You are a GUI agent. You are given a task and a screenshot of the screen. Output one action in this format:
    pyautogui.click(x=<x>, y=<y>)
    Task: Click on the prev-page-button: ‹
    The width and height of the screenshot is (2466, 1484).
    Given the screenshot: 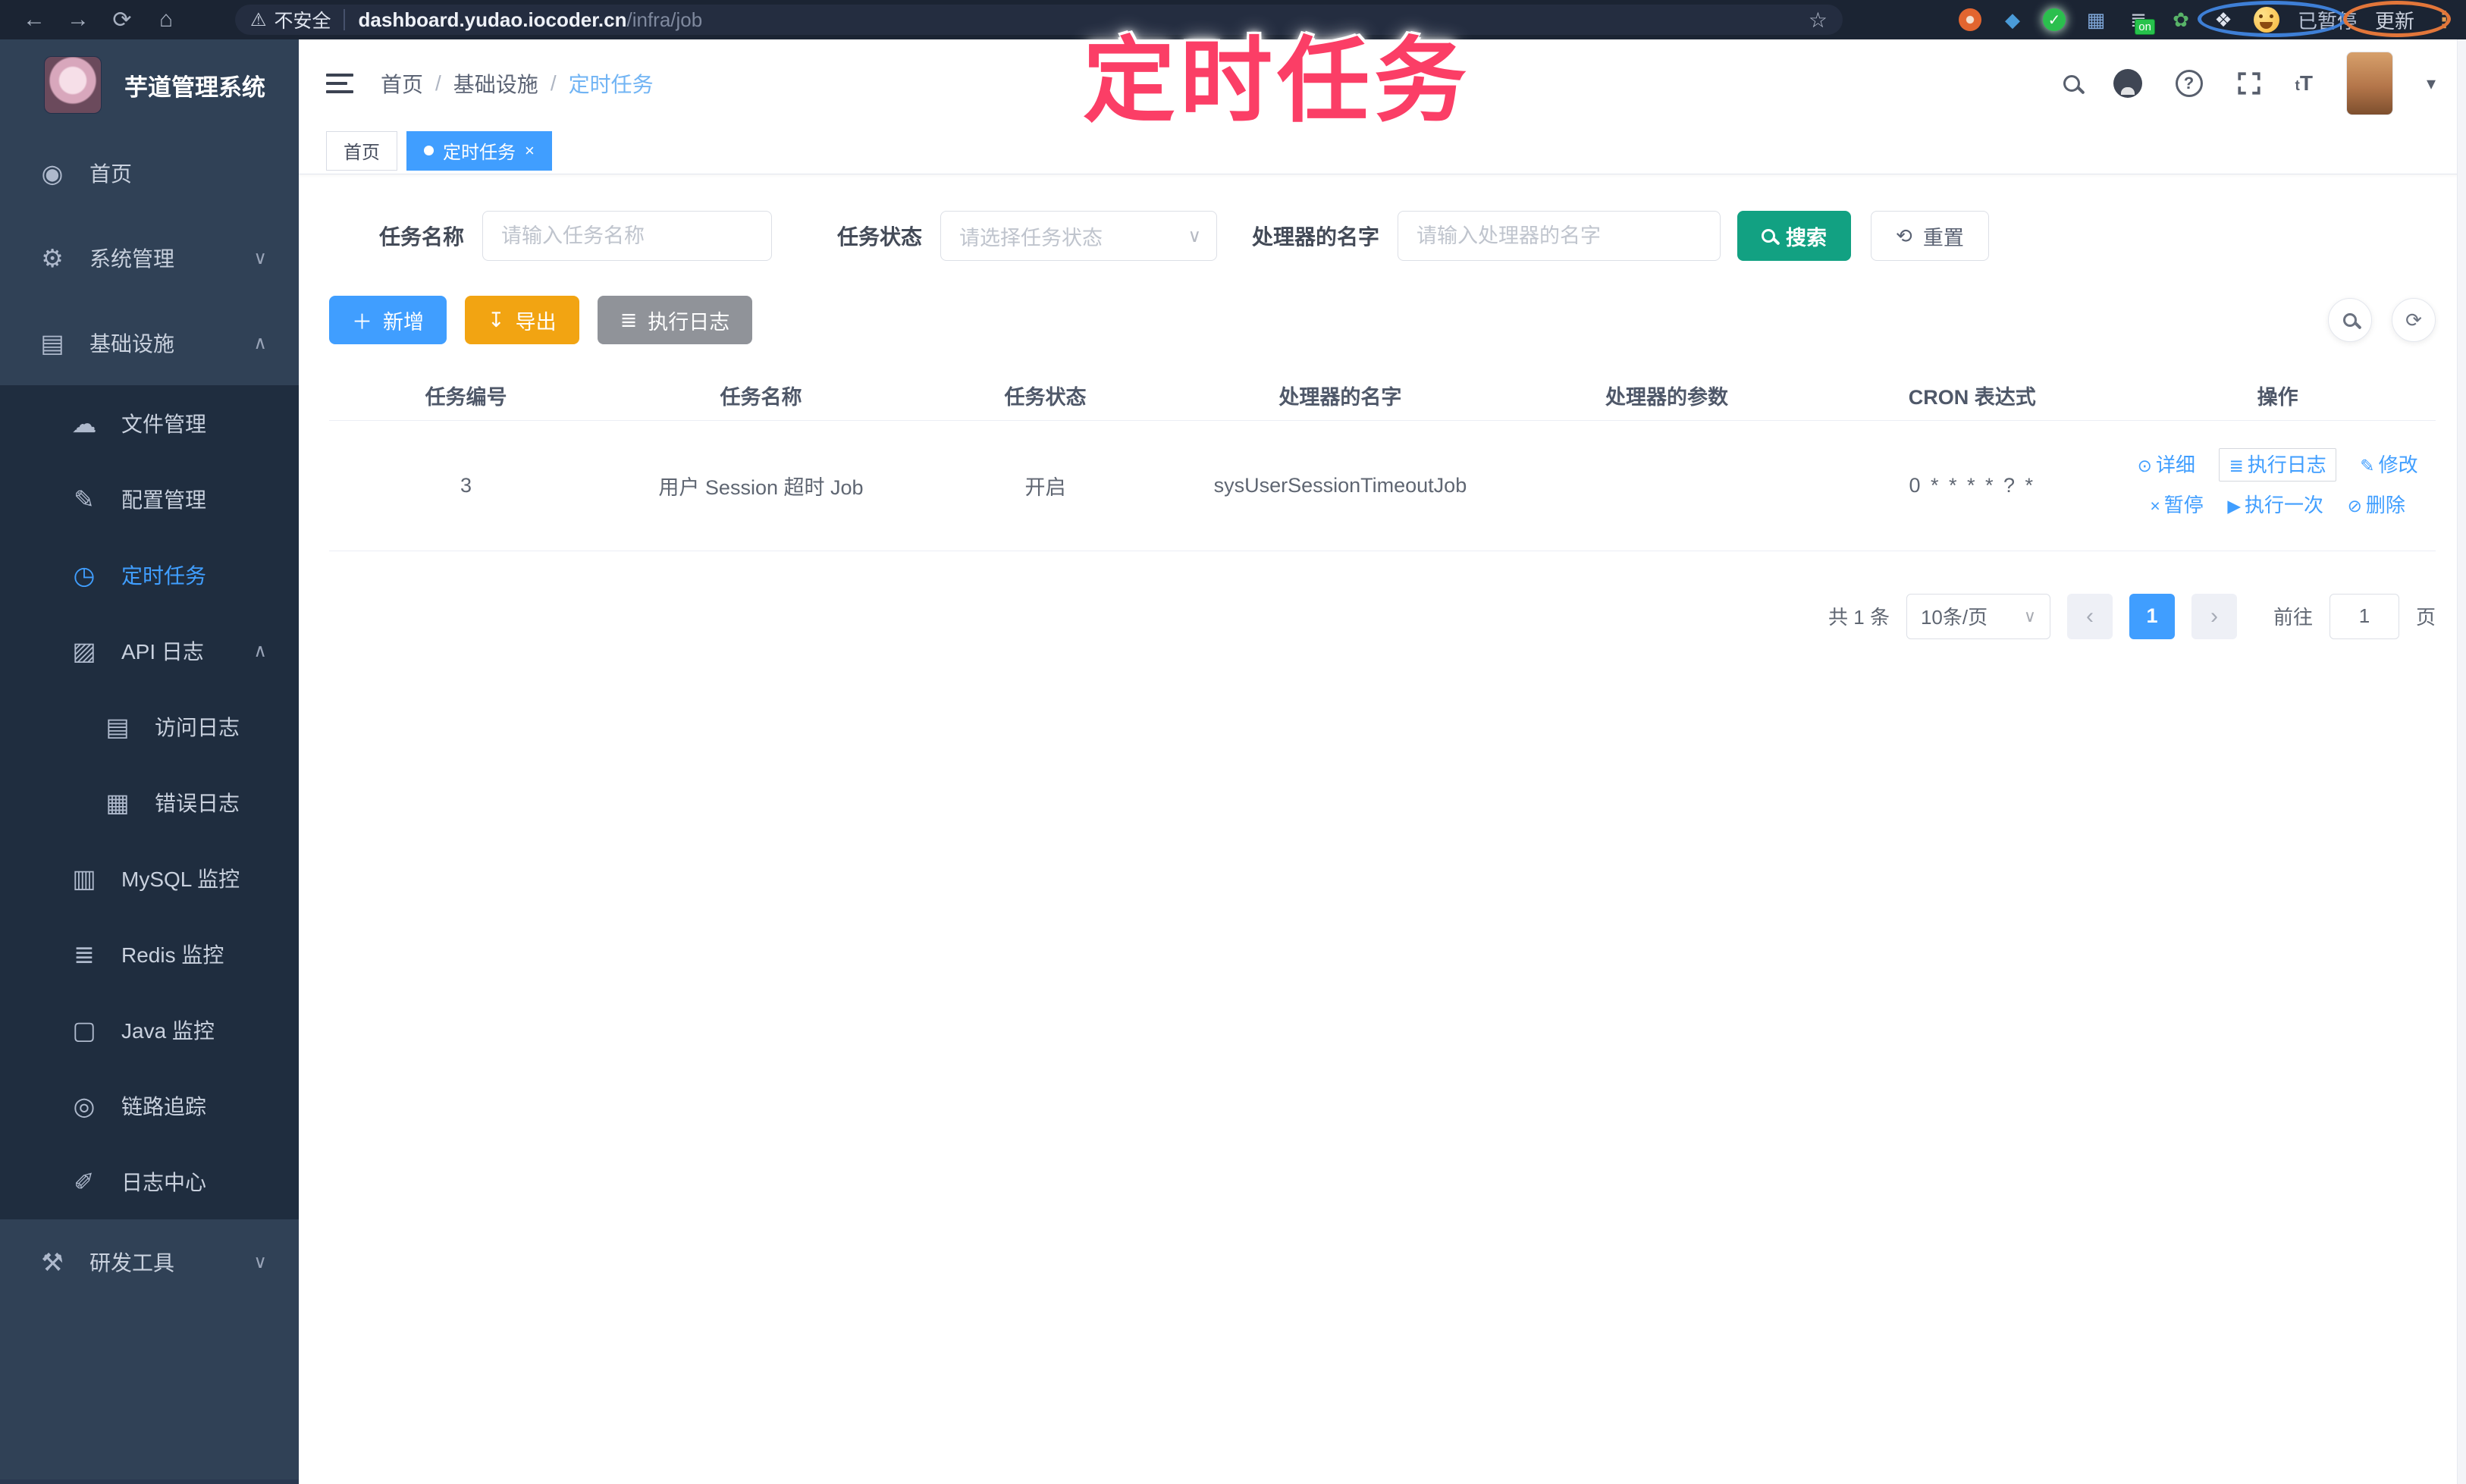 What is the action you would take?
    pyautogui.click(x=2089, y=616)
    